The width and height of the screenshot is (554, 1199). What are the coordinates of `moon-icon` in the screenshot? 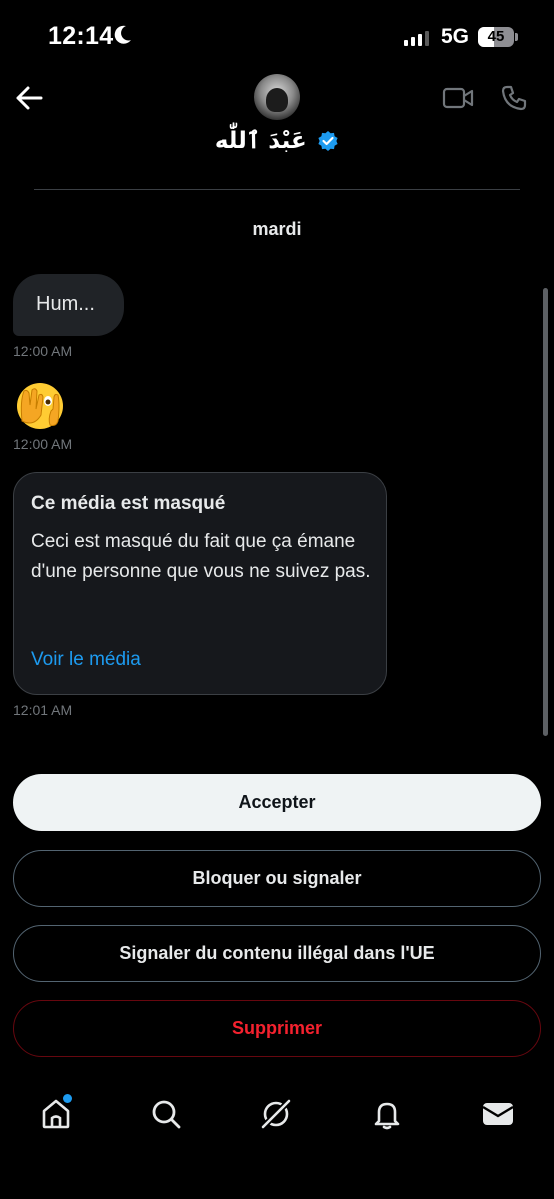 It's located at (122, 34).